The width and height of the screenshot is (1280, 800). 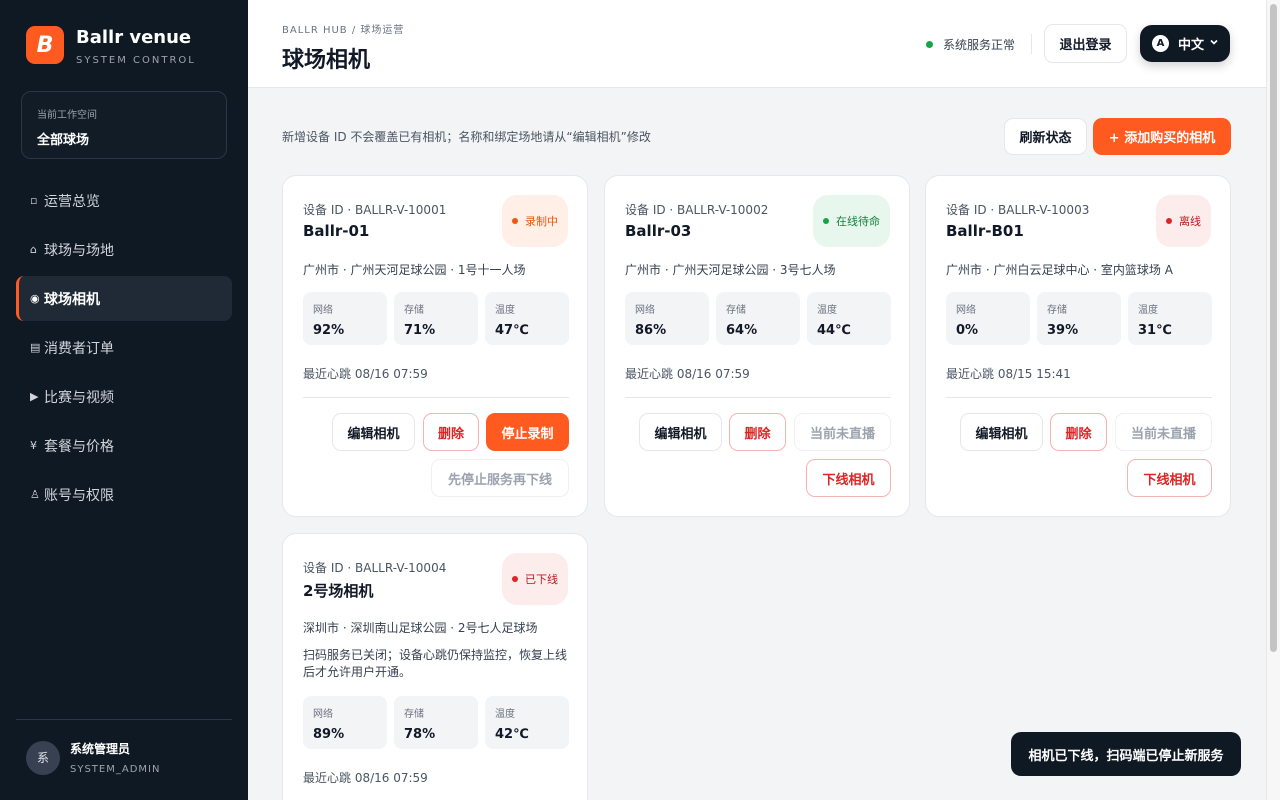 I want to click on camera-location: 广州市 · 广州天河足球公园 · 1号十一人场, so click(x=414, y=270).